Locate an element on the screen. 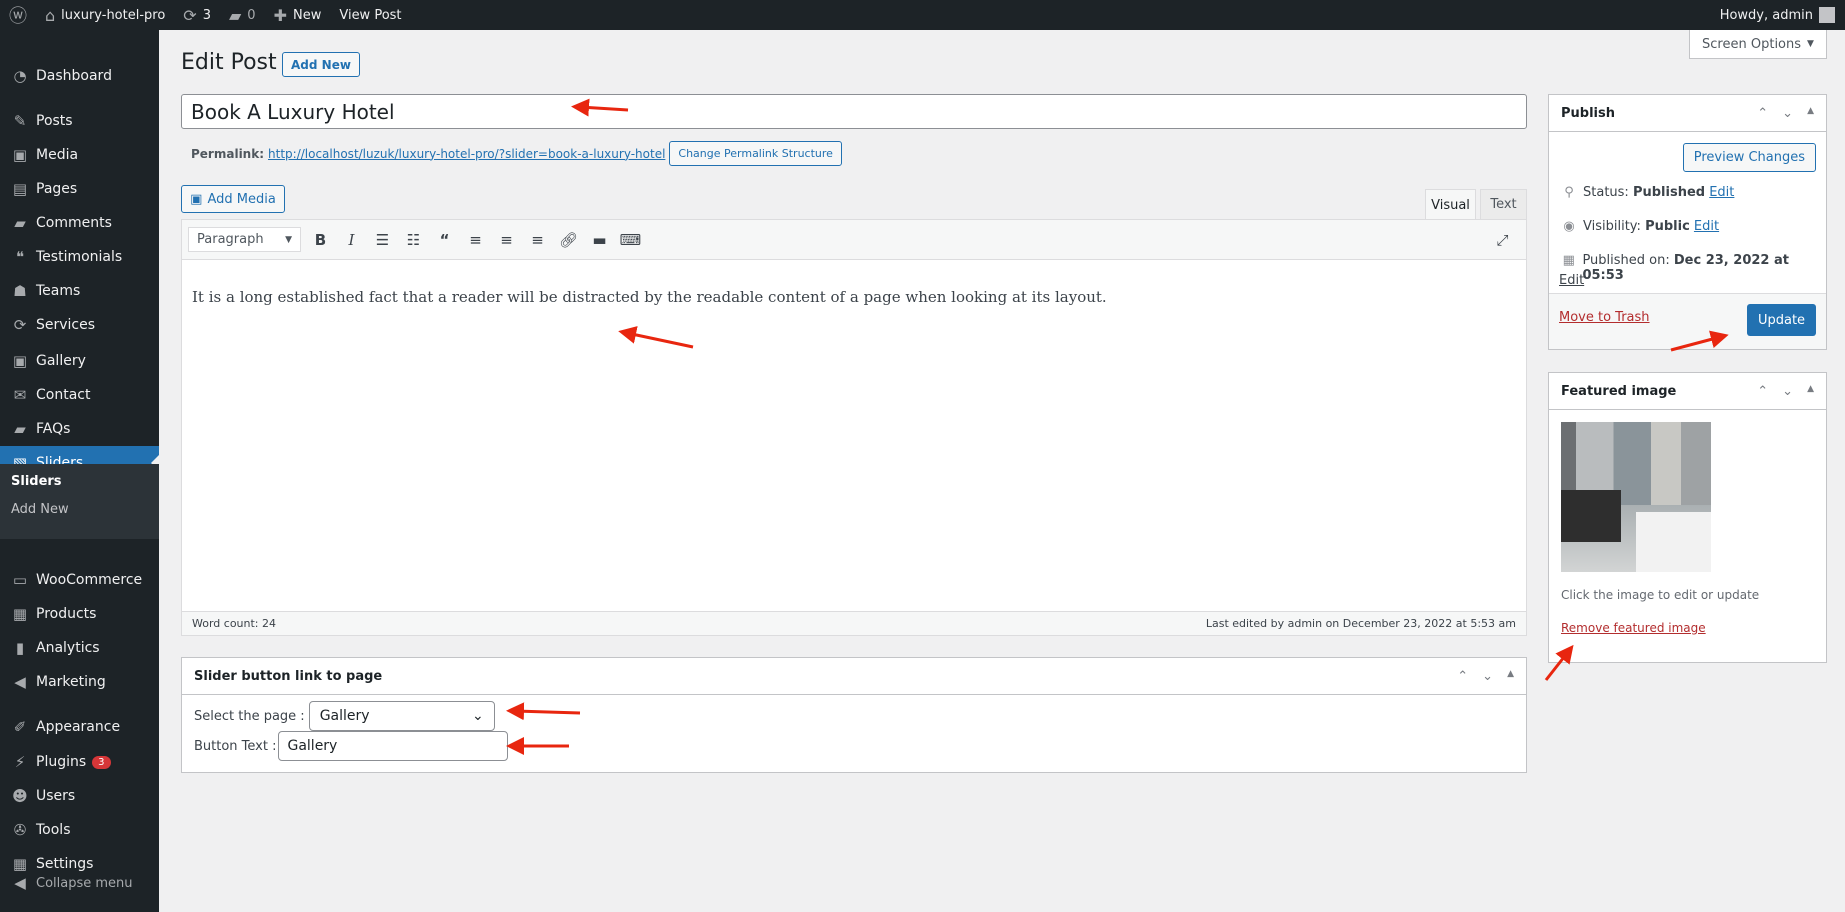 This screenshot has height=912, width=1845. submenu-item-add-new: Add New is located at coordinates (40, 509).